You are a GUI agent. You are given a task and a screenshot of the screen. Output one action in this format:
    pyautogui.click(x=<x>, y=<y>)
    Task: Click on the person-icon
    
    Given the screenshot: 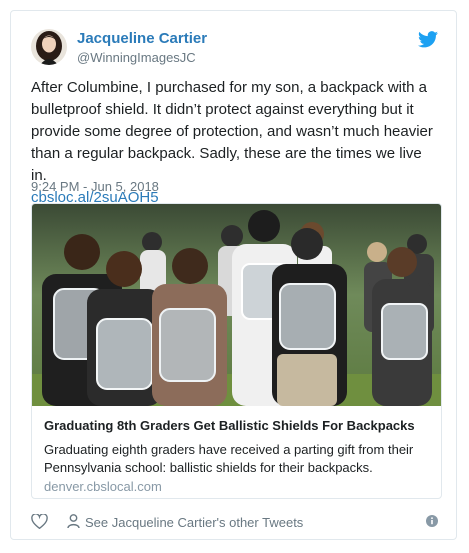 What is the action you would take?
    pyautogui.click(x=73, y=521)
    